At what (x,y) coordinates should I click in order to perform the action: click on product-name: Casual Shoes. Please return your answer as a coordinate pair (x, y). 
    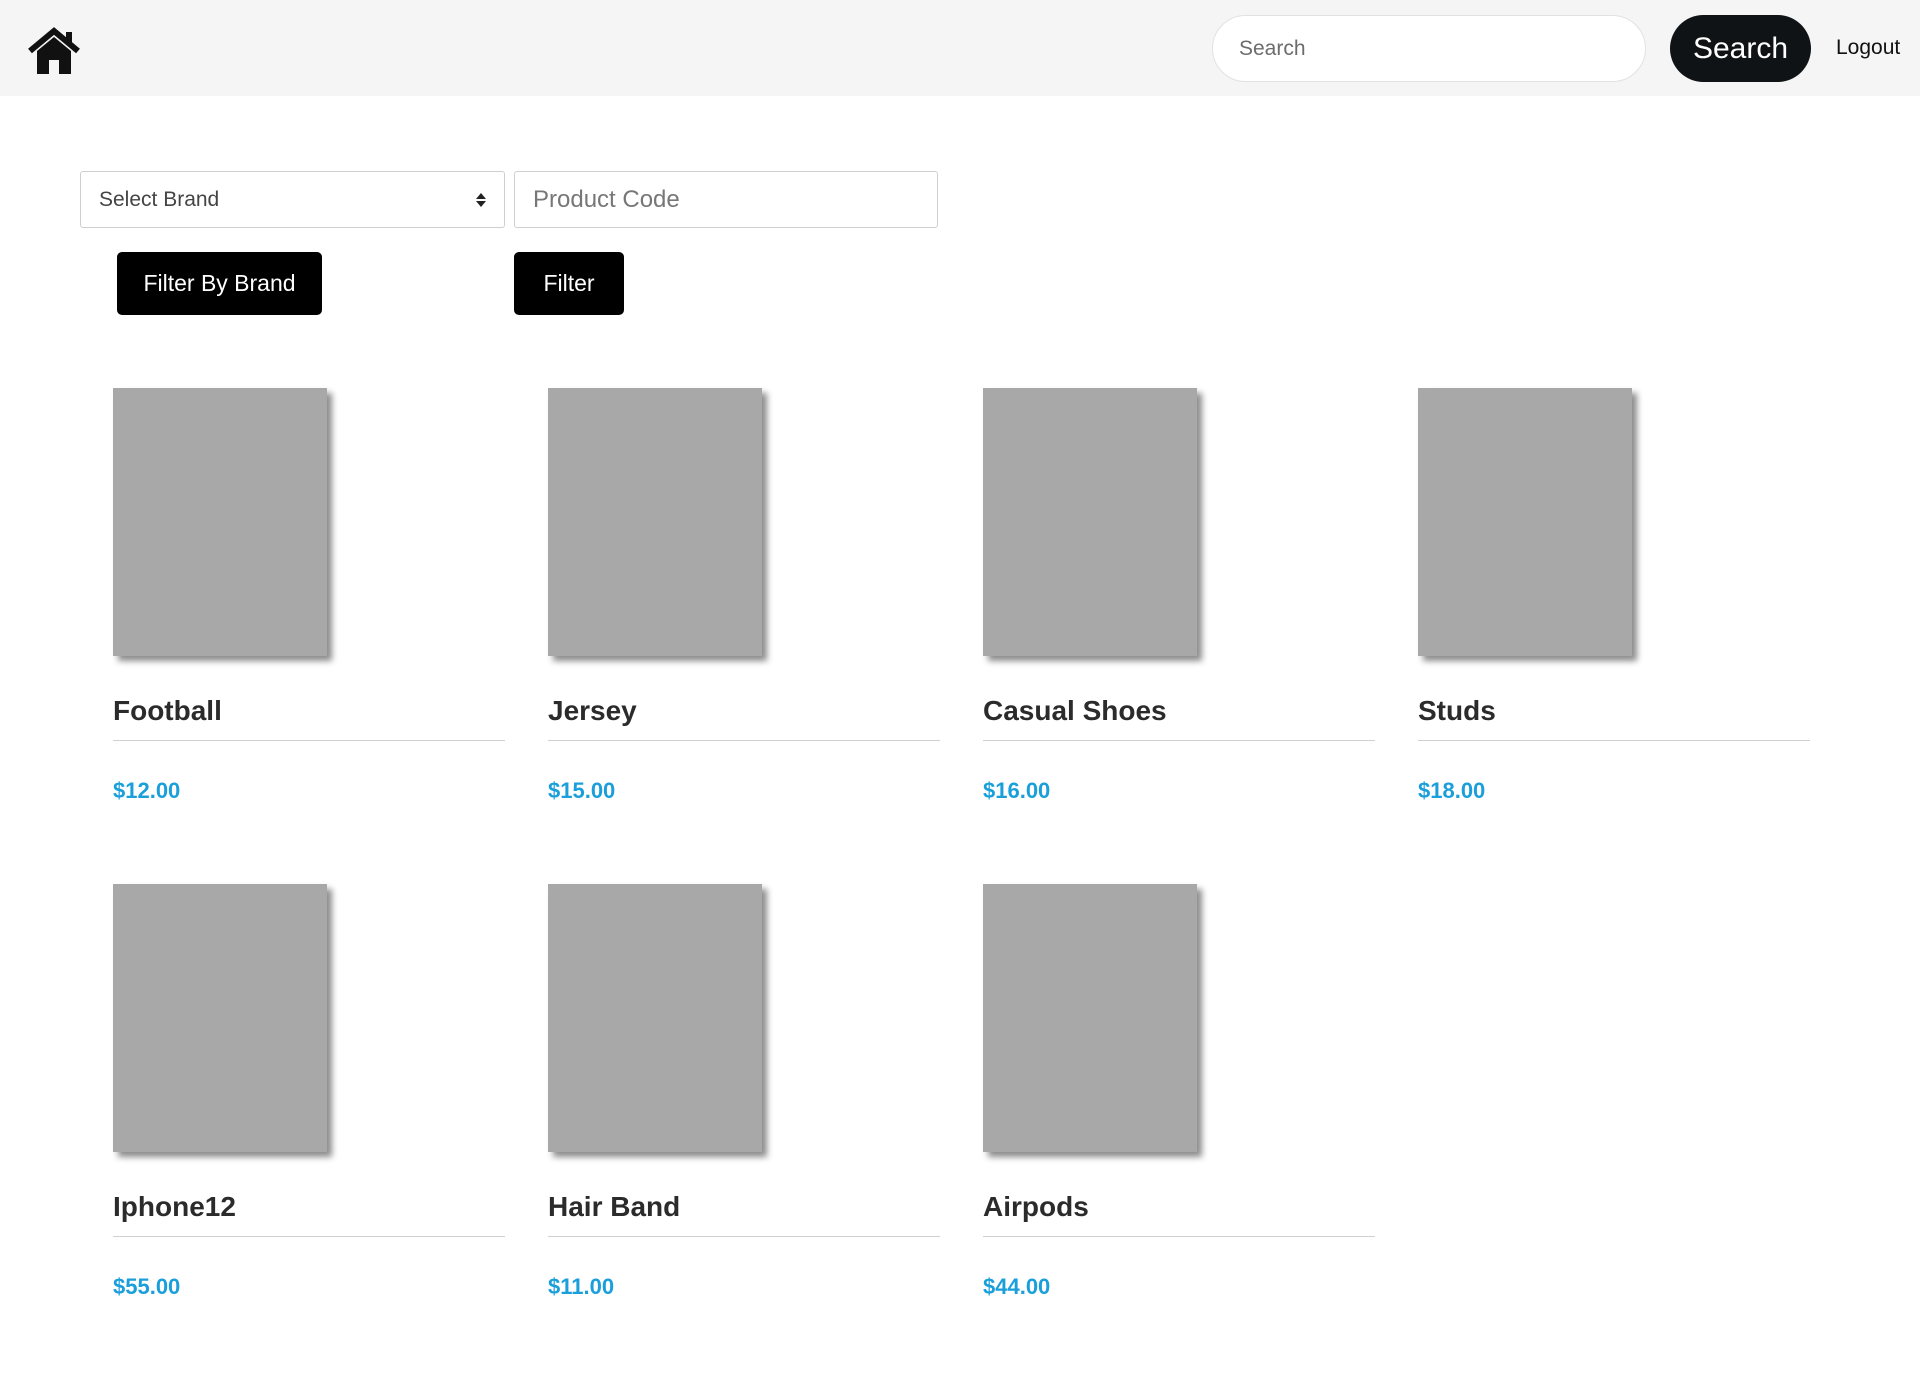
    Looking at the image, I should click on (1075, 711).